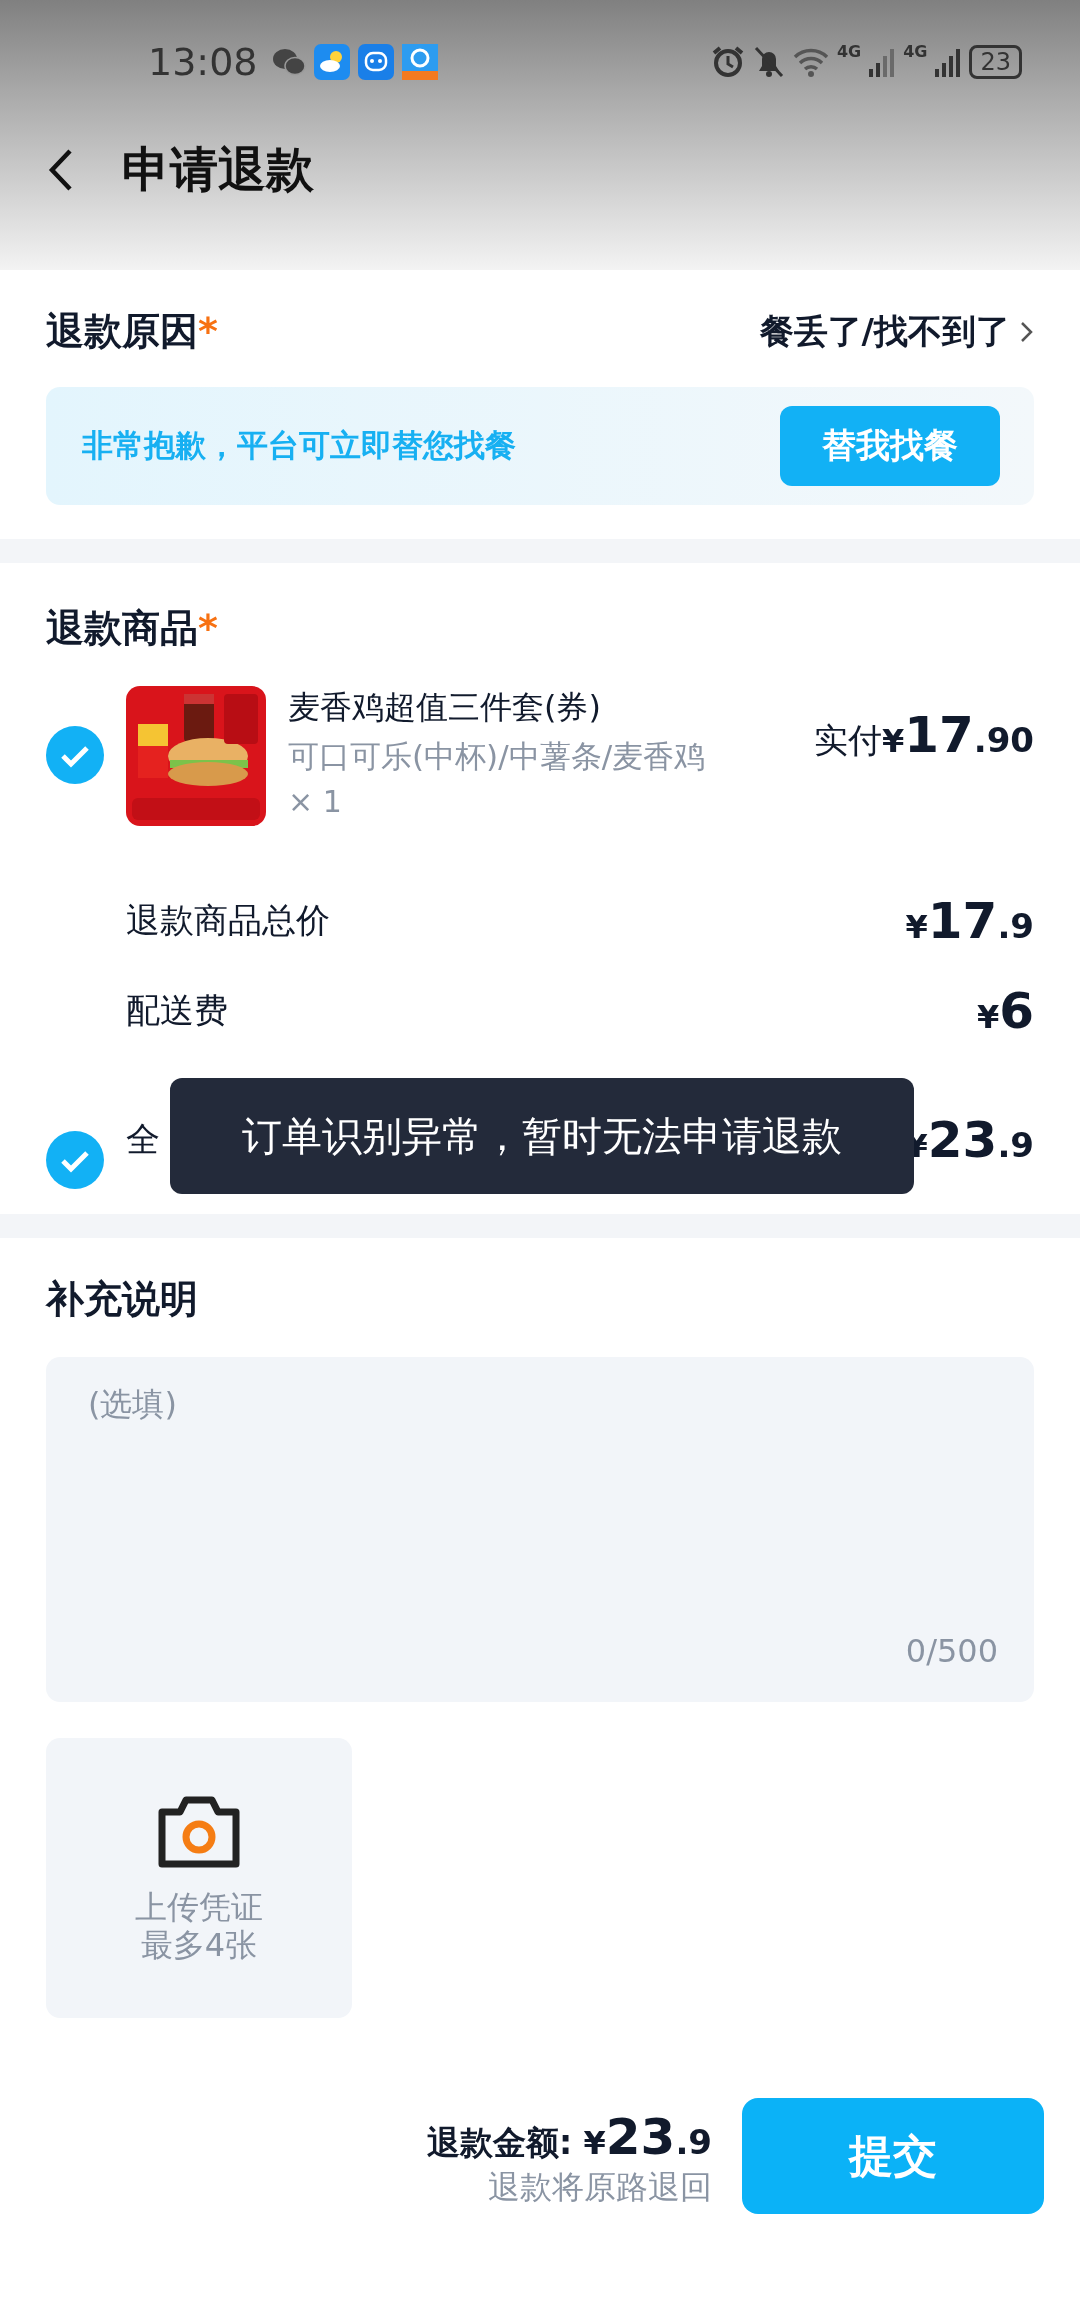  Describe the element at coordinates (203, 62) in the screenshot. I see `status-time: 13:08` at that location.